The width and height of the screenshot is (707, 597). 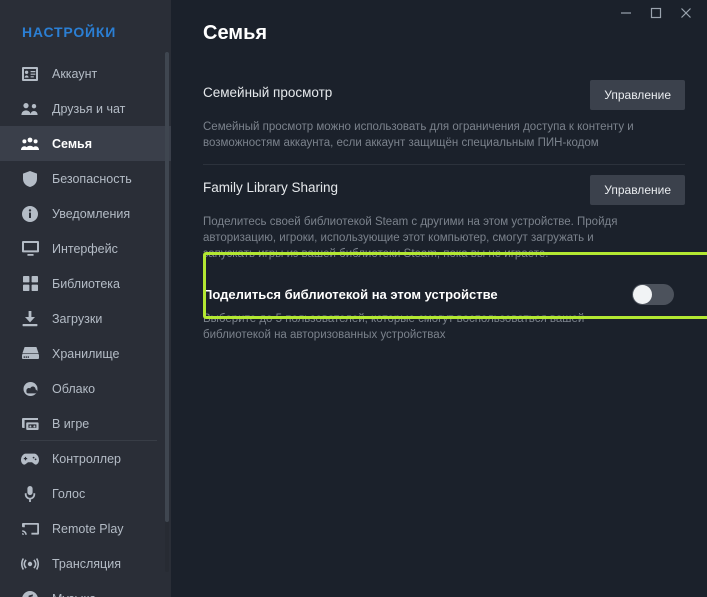 I want to click on sidebar-item-label: В игре, so click(x=71, y=423).